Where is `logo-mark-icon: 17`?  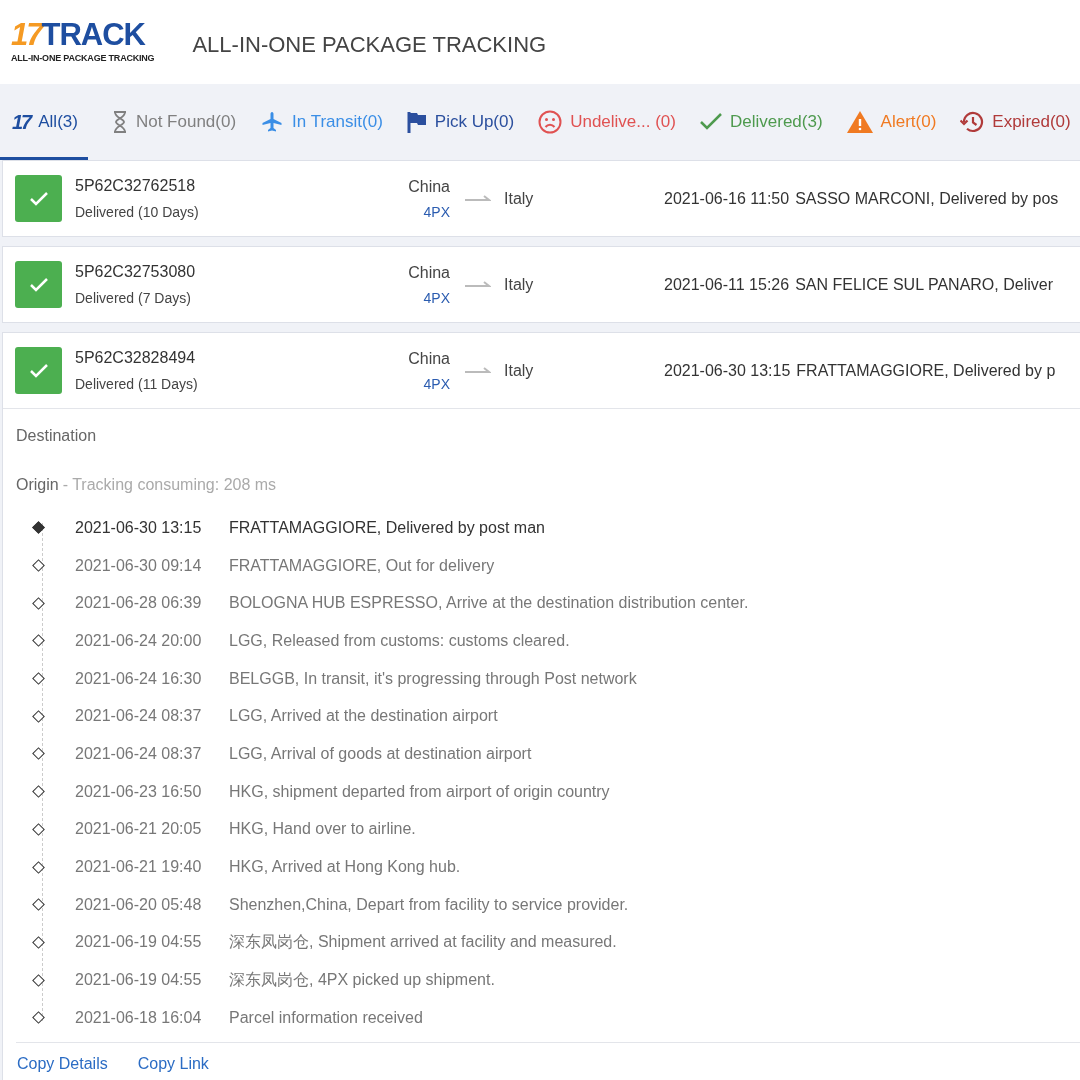 logo-mark-icon: 17 is located at coordinates (21, 122).